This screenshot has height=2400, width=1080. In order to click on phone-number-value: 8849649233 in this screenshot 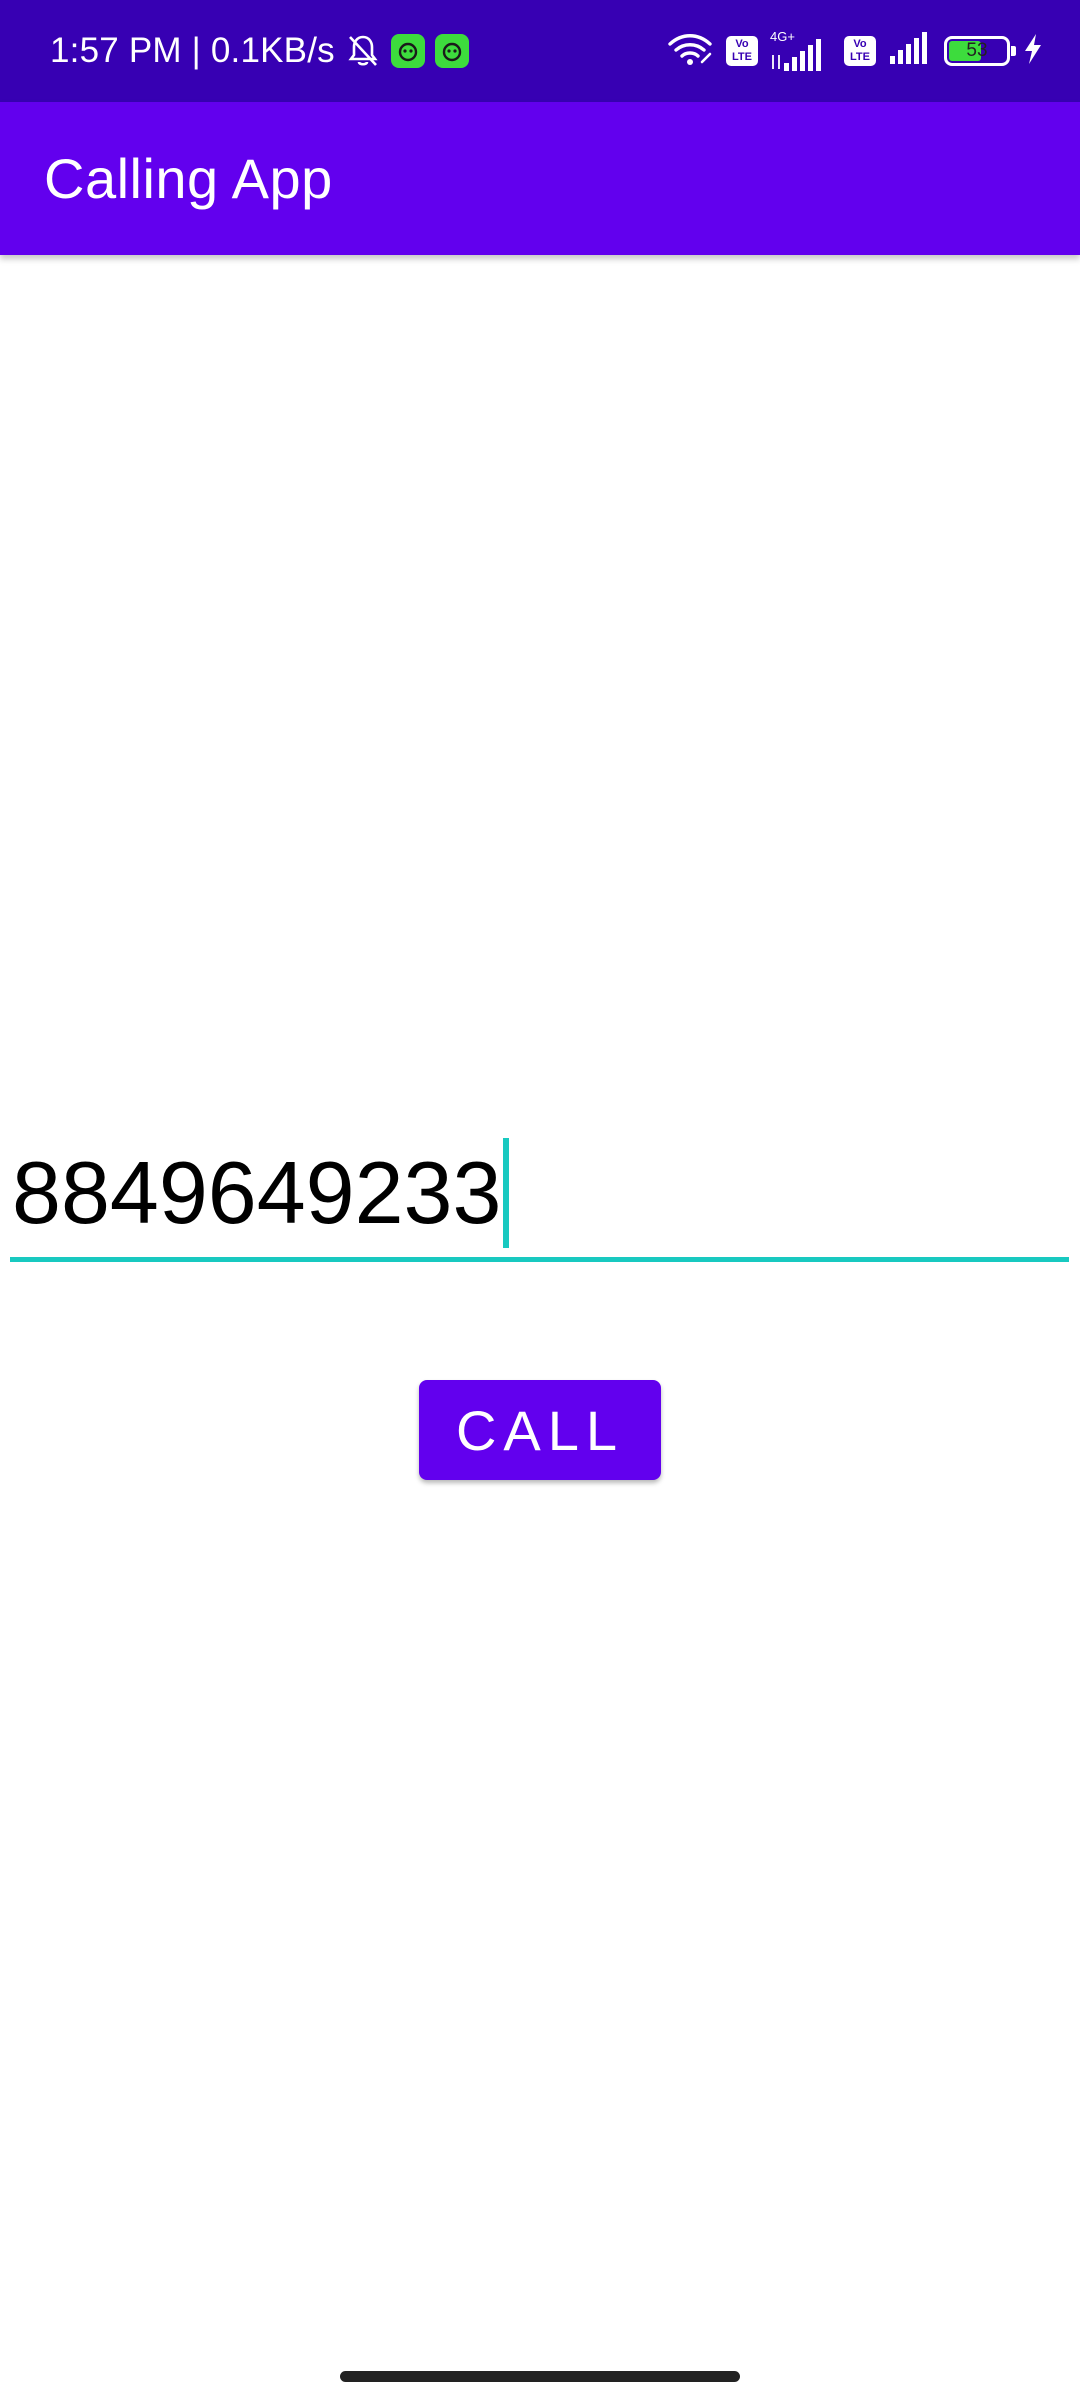, I will do `click(257, 1192)`.